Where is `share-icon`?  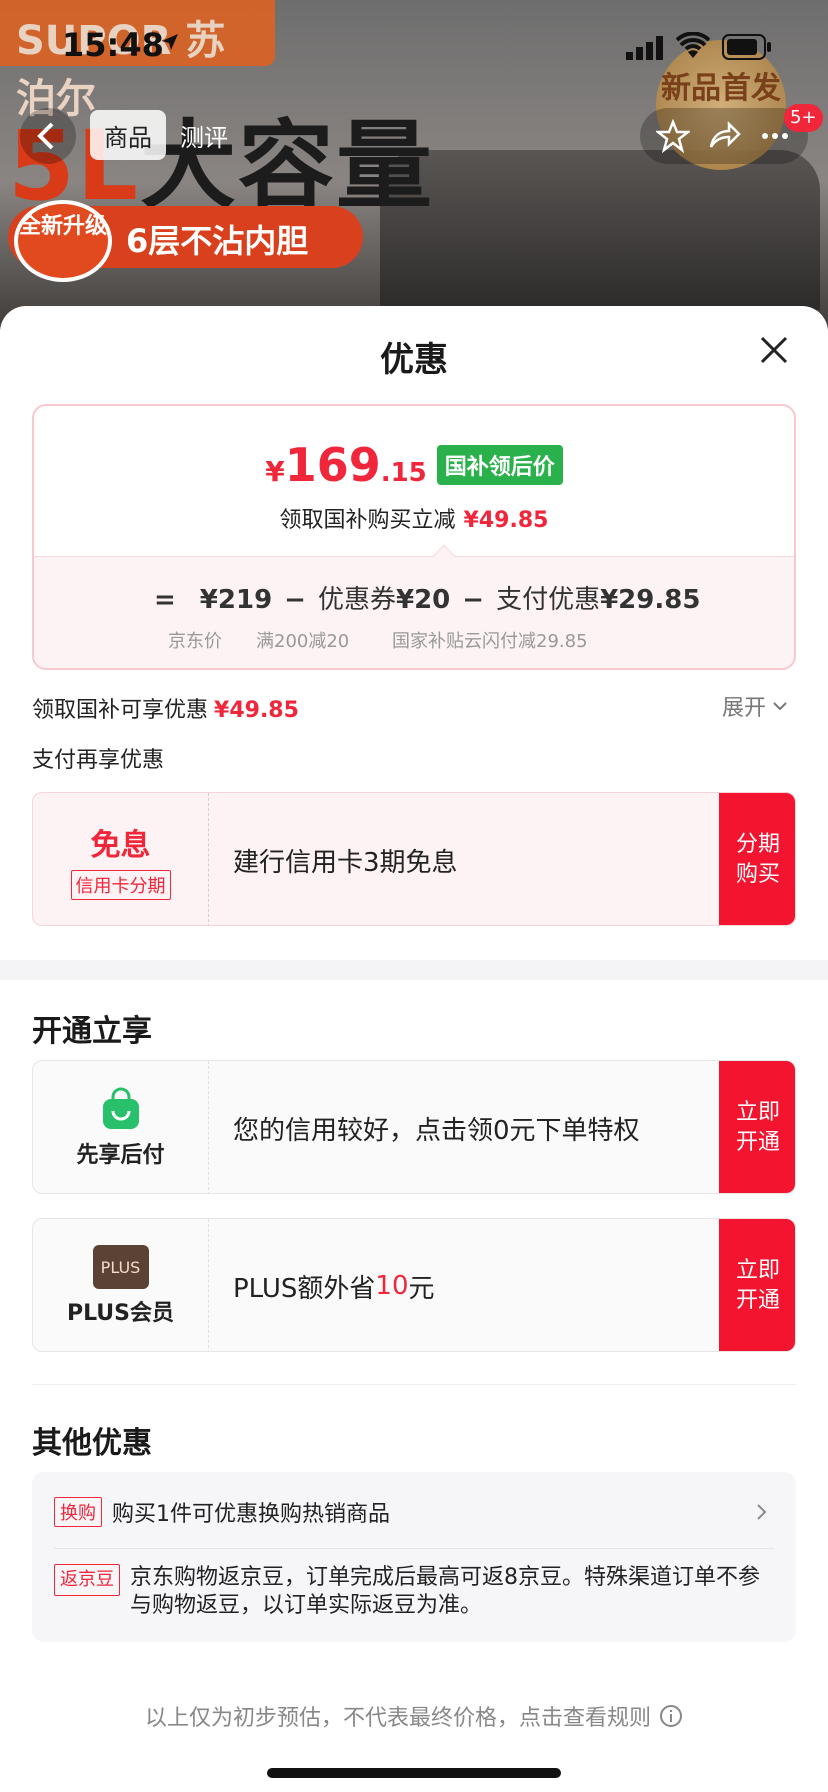
share-icon is located at coordinates (724, 136).